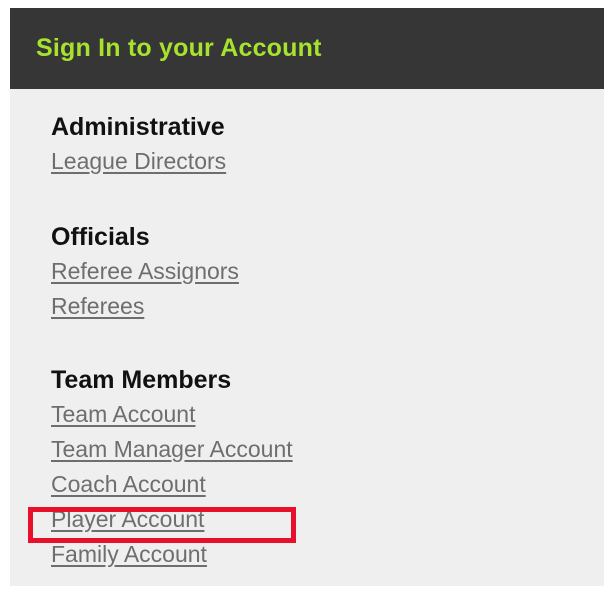 This screenshot has height=590, width=604. I want to click on coach-account-link: Coach Account, so click(172, 484).